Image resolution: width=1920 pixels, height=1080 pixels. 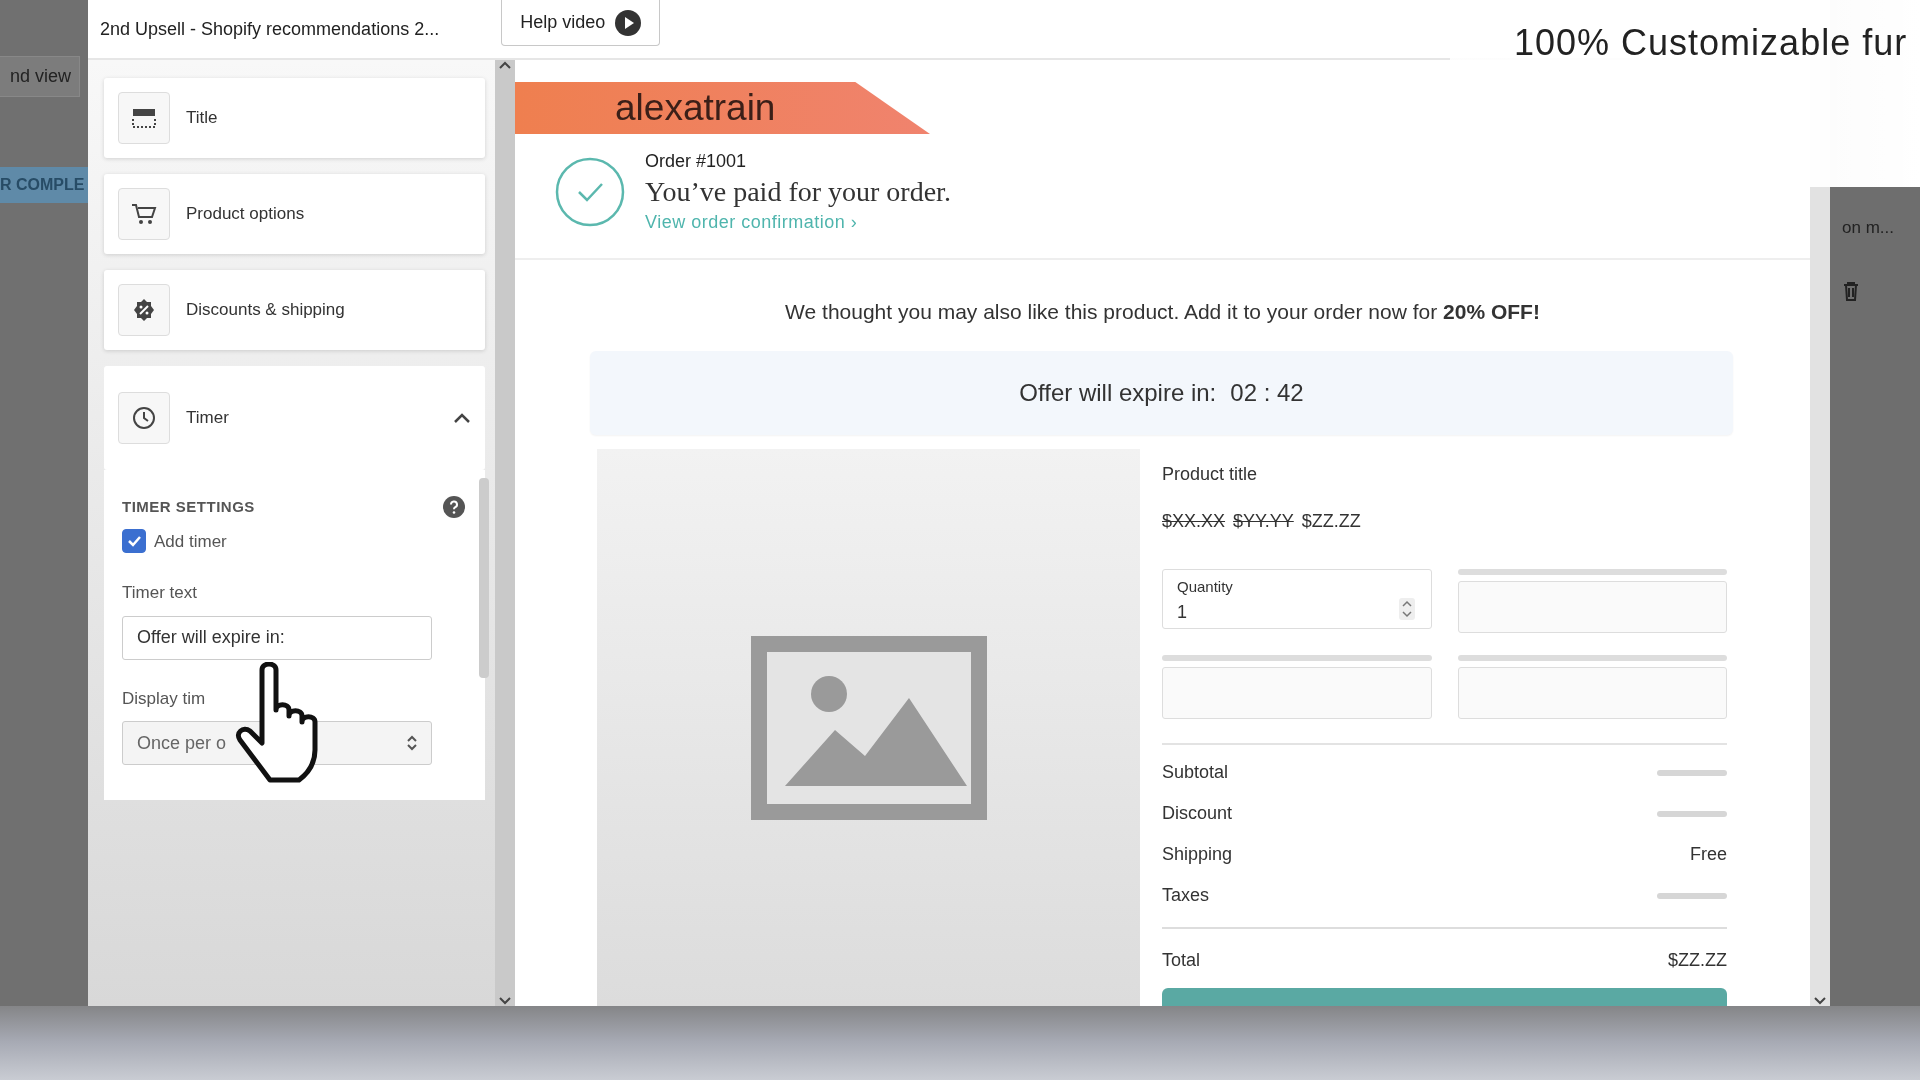 What do you see at coordinates (144, 214) in the screenshot?
I see `cart-icon` at bounding box center [144, 214].